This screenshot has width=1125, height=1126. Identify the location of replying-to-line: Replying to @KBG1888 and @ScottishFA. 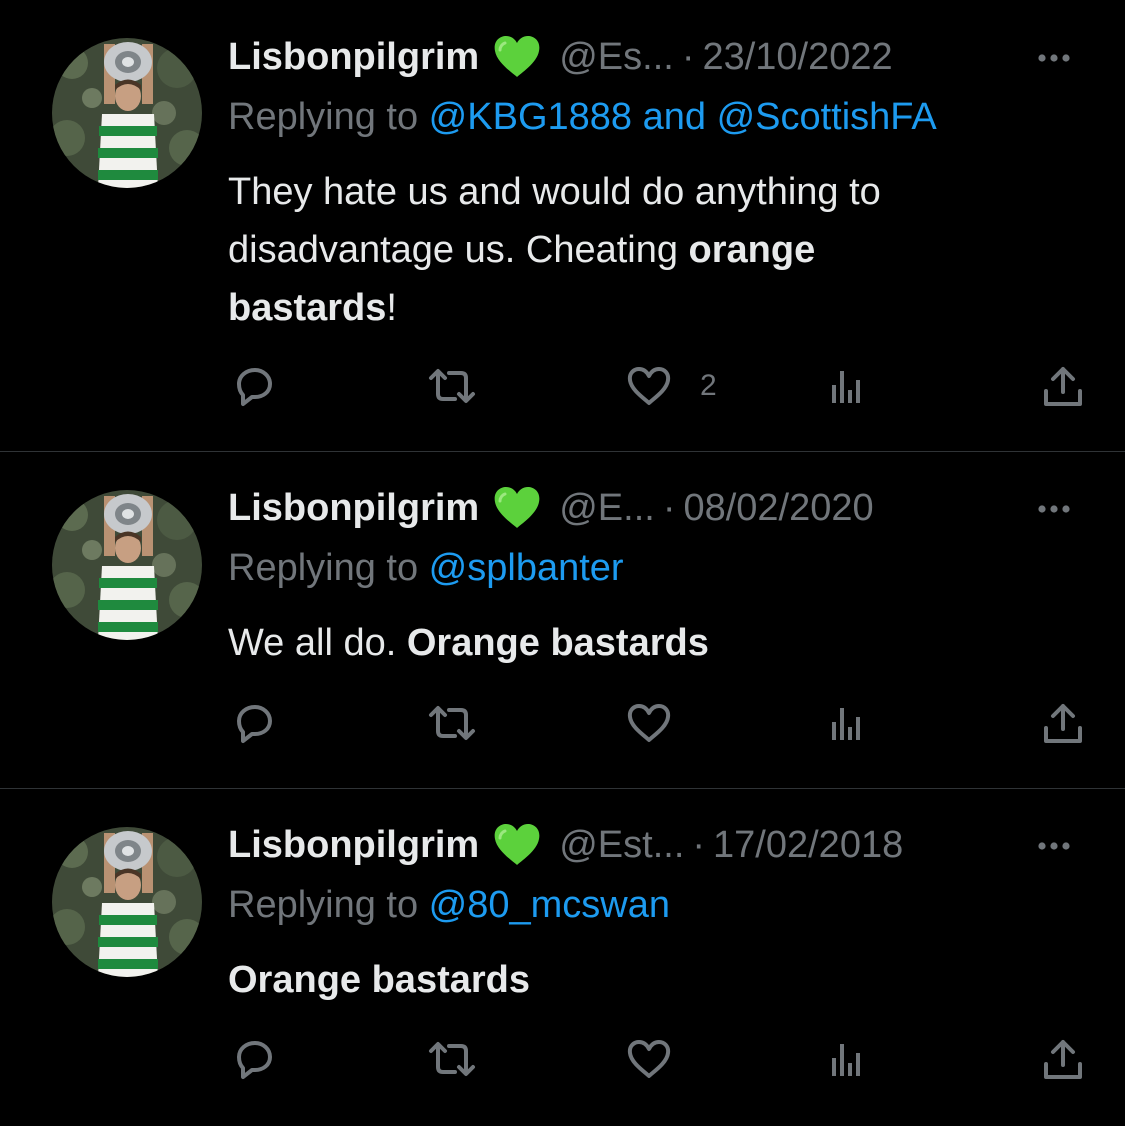
(582, 117).